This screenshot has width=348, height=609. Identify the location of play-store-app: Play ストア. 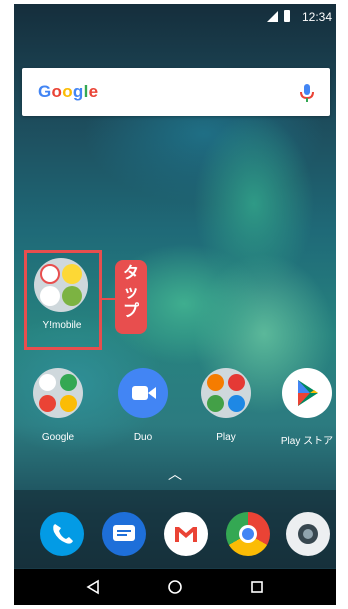
(305, 407).